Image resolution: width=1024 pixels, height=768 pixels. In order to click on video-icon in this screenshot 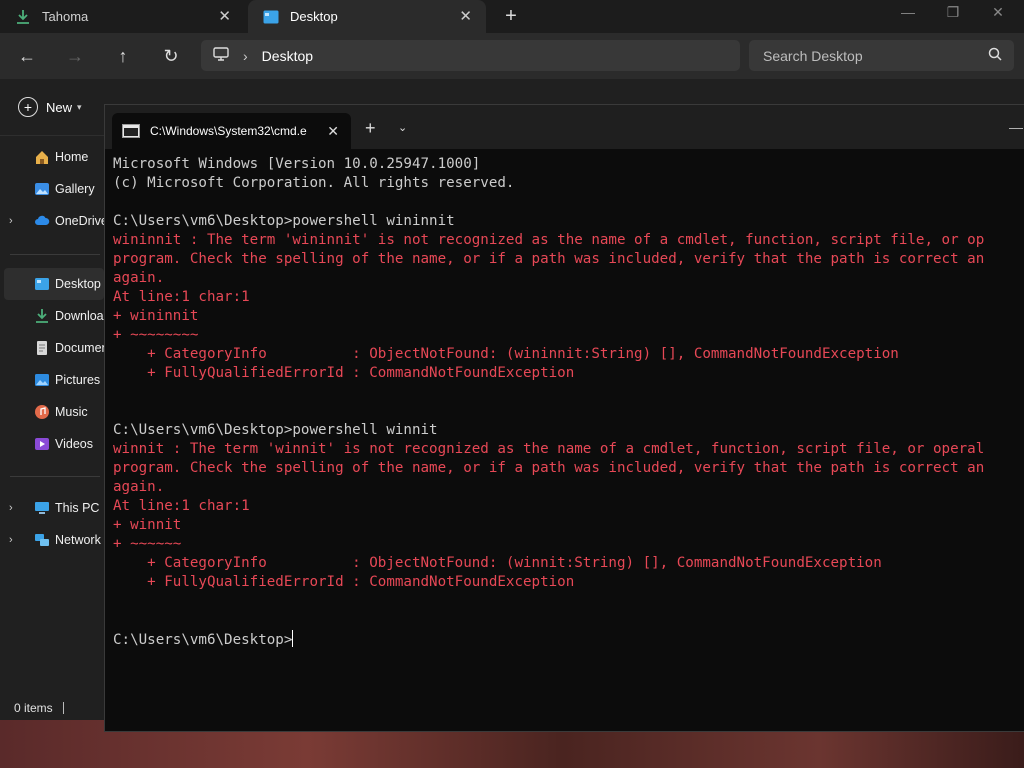, I will do `click(42, 444)`.